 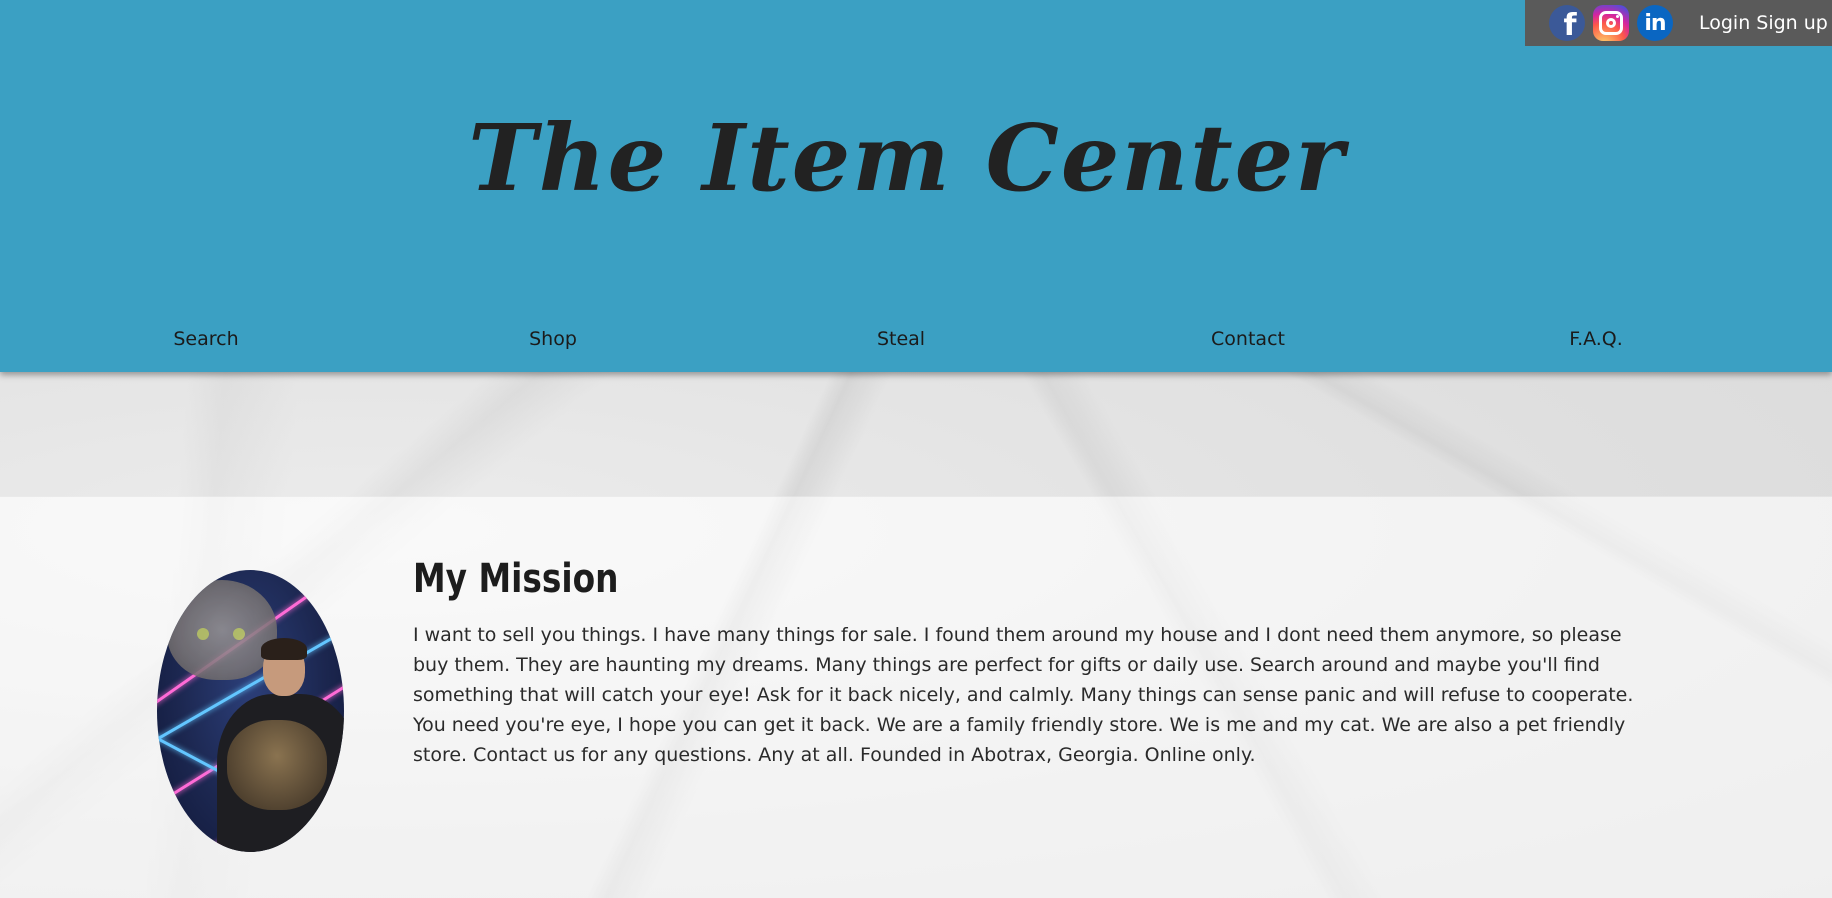 I want to click on main-nav: Search Shop Steal Contact F.A.Q., so click(x=916, y=342).